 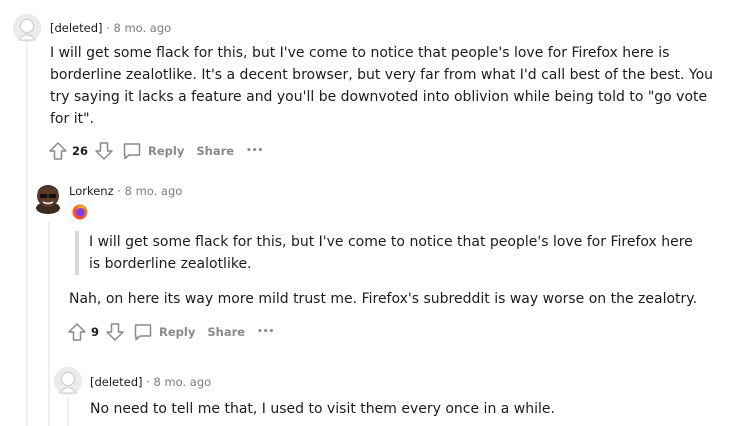 What do you see at coordinates (68, 412) in the screenshot?
I see `thread-line-deleted-reply` at bounding box center [68, 412].